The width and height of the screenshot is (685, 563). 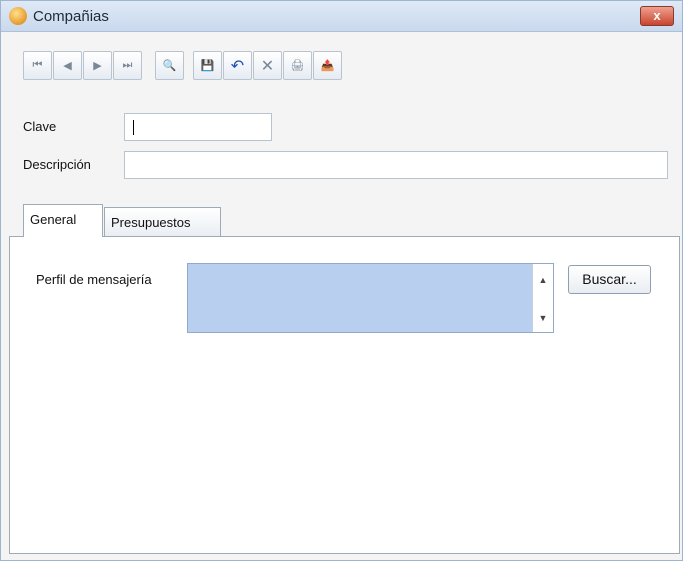 What do you see at coordinates (370, 298) in the screenshot?
I see `perfil-mensajeria-list: ▲ ▼` at bounding box center [370, 298].